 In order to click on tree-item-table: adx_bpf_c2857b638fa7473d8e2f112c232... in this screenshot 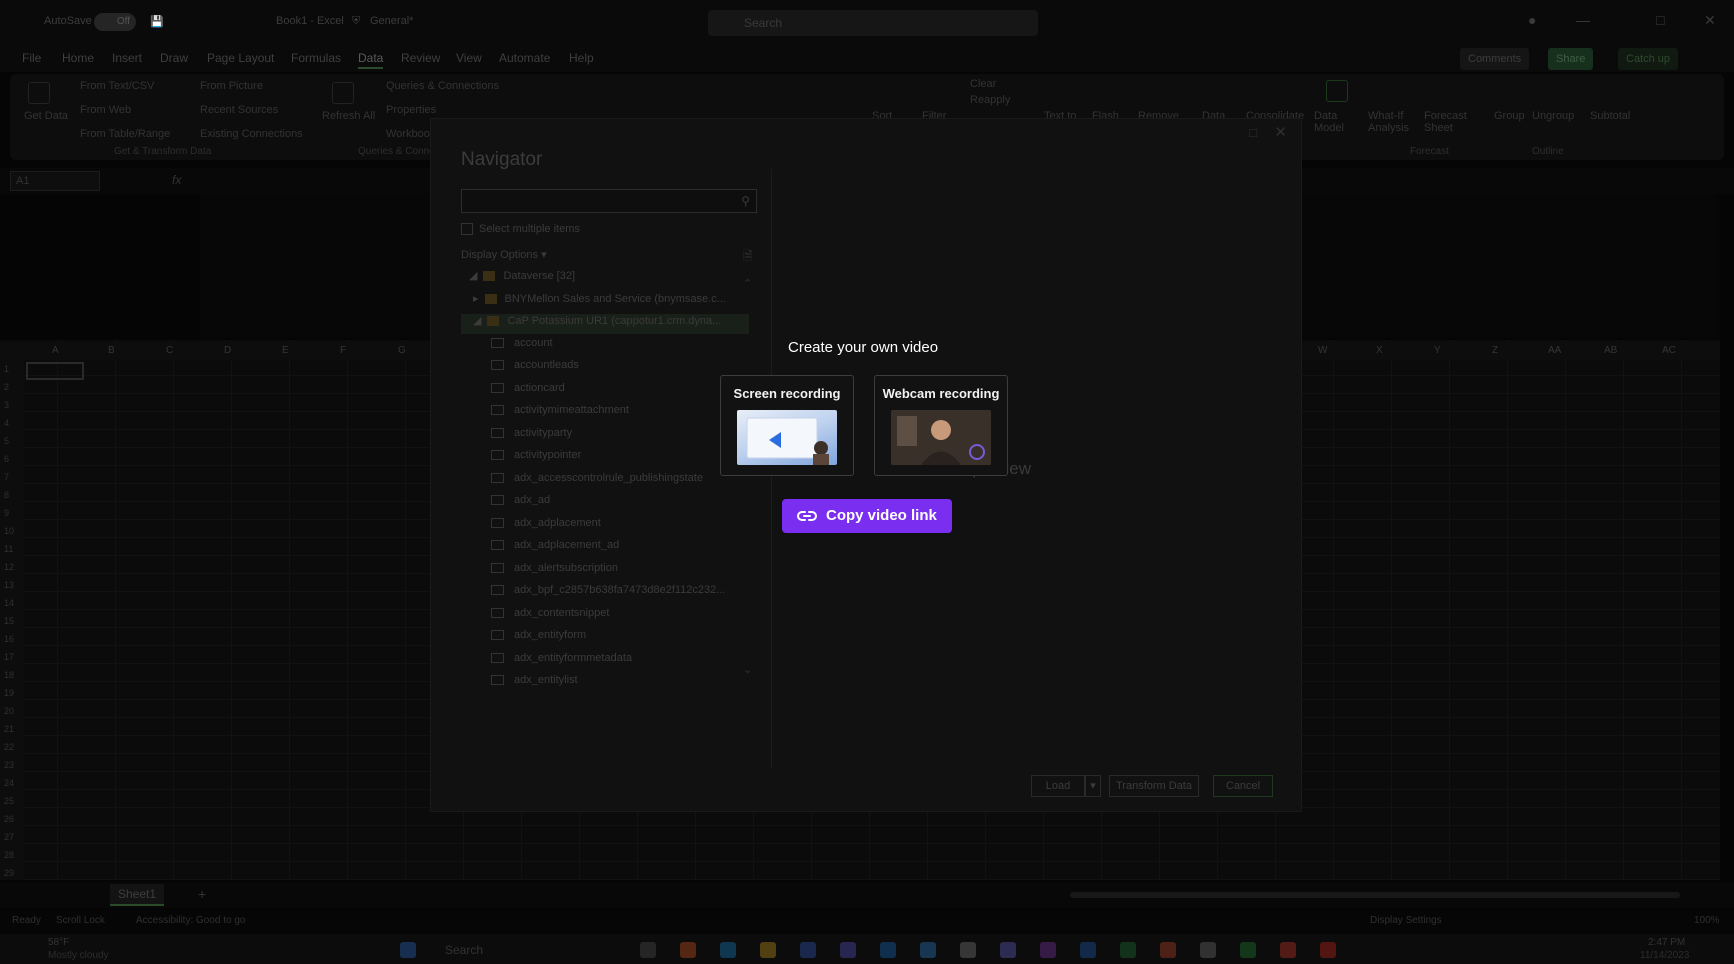, I will do `click(605, 594)`.